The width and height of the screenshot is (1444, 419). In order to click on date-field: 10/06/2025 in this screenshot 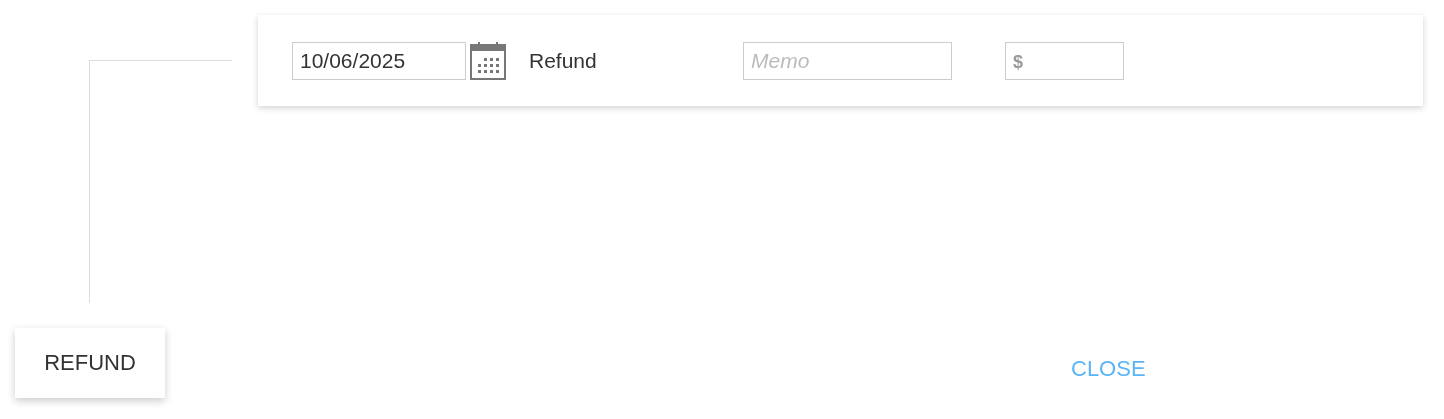, I will do `click(379, 60)`.